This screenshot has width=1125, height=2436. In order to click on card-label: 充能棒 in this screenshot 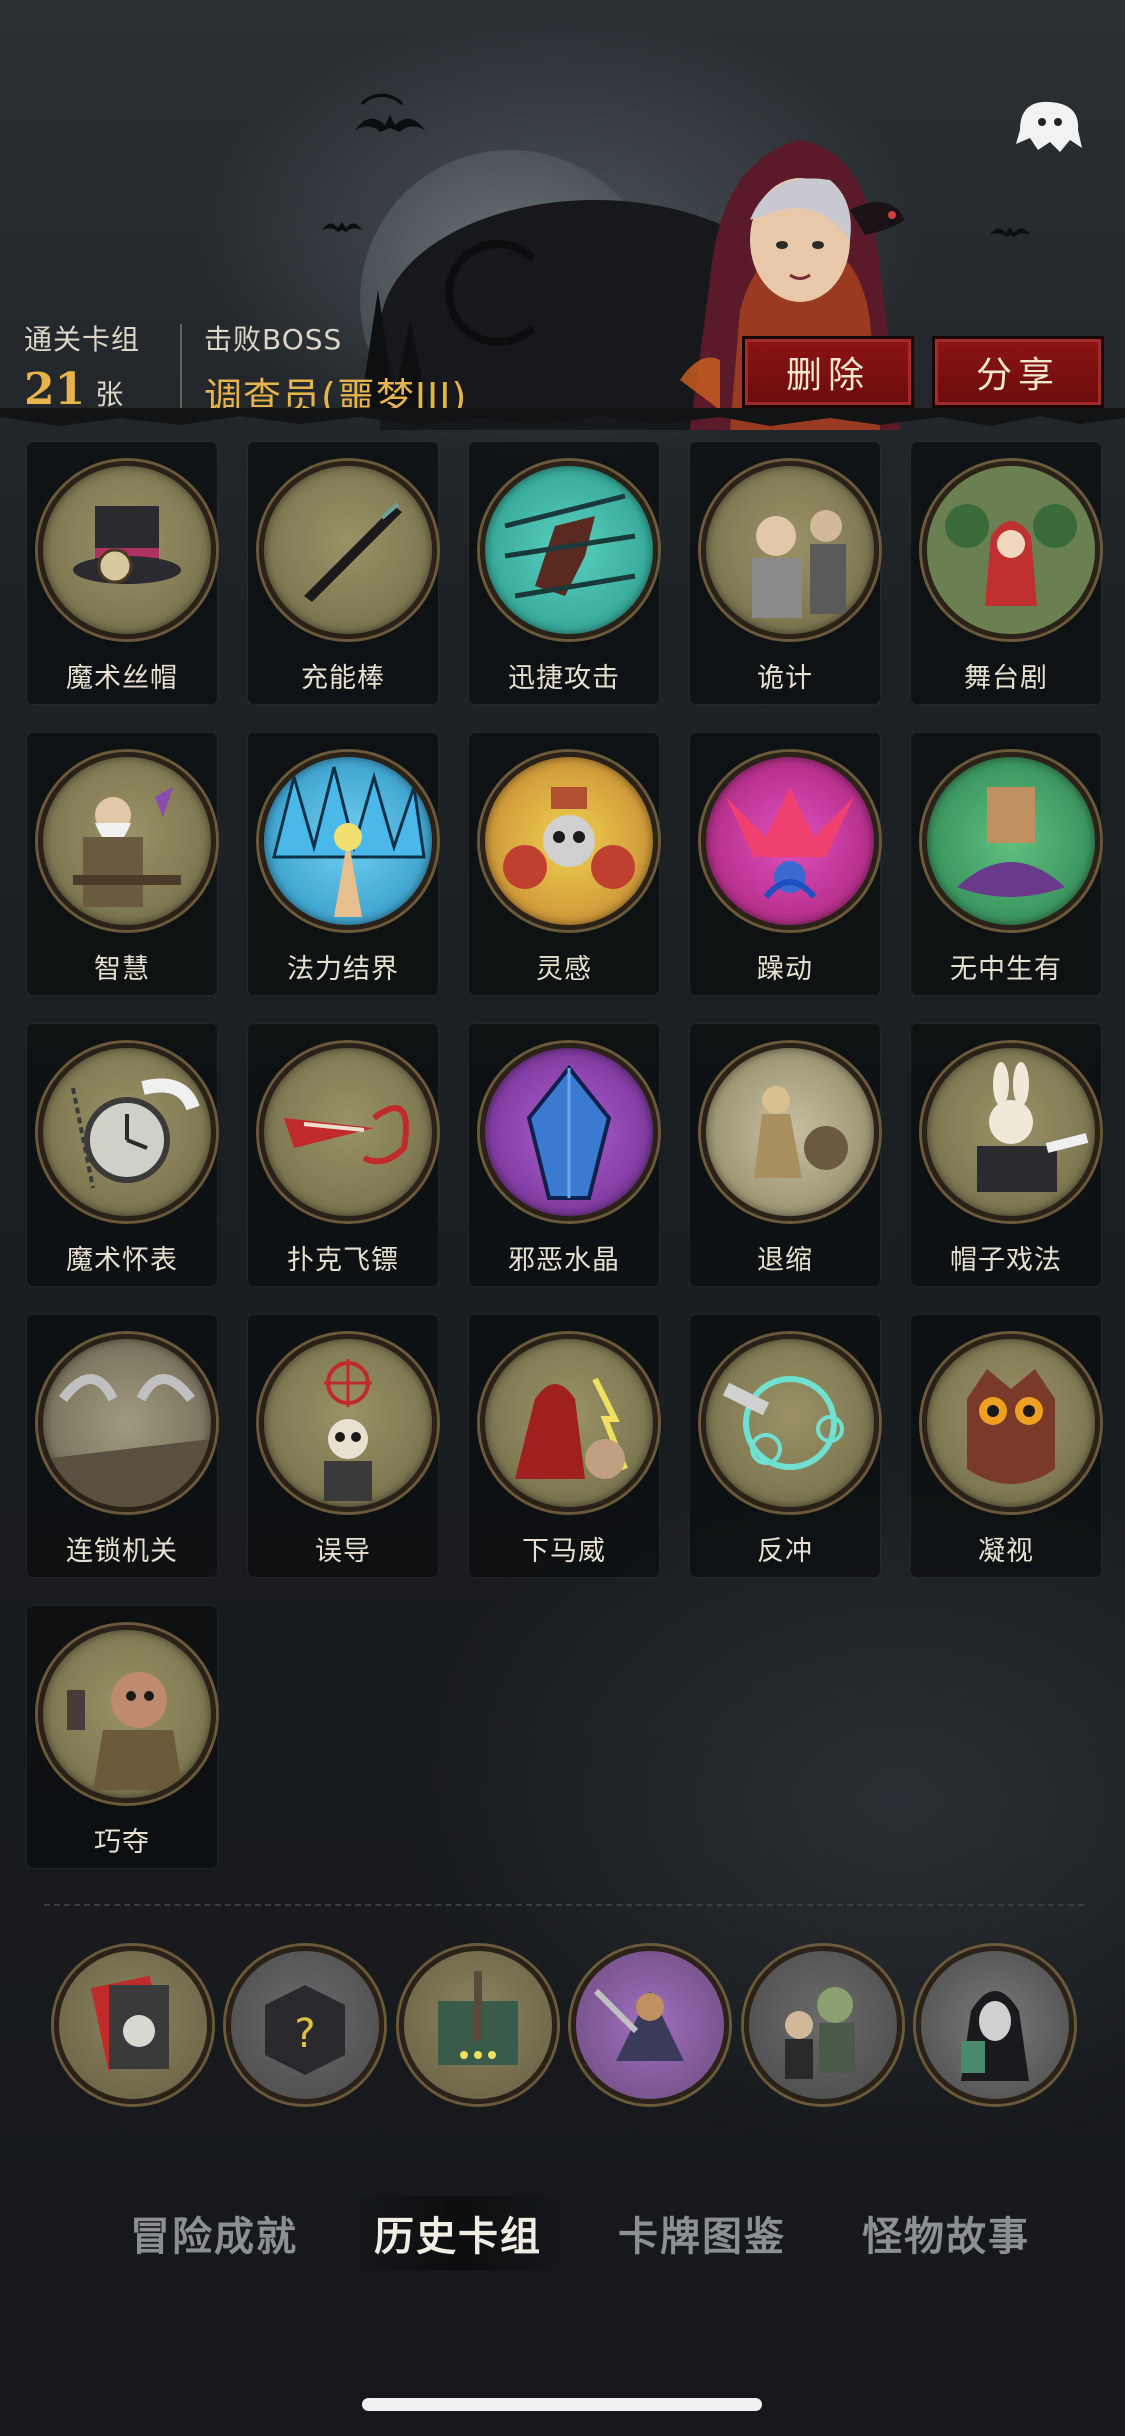, I will do `click(343, 678)`.